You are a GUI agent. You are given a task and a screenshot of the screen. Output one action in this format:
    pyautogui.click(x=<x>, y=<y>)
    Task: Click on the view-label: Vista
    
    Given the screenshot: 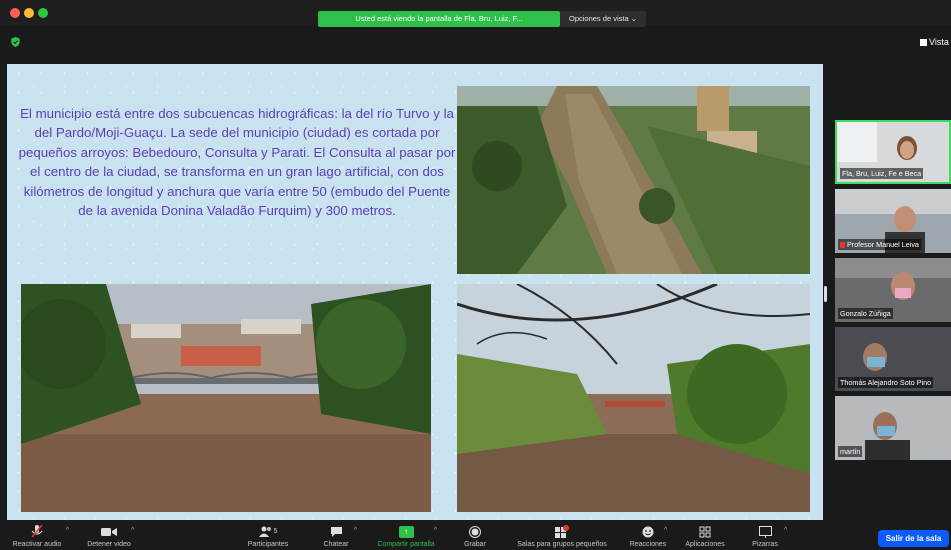 What is the action you would take?
    pyautogui.click(x=939, y=42)
    